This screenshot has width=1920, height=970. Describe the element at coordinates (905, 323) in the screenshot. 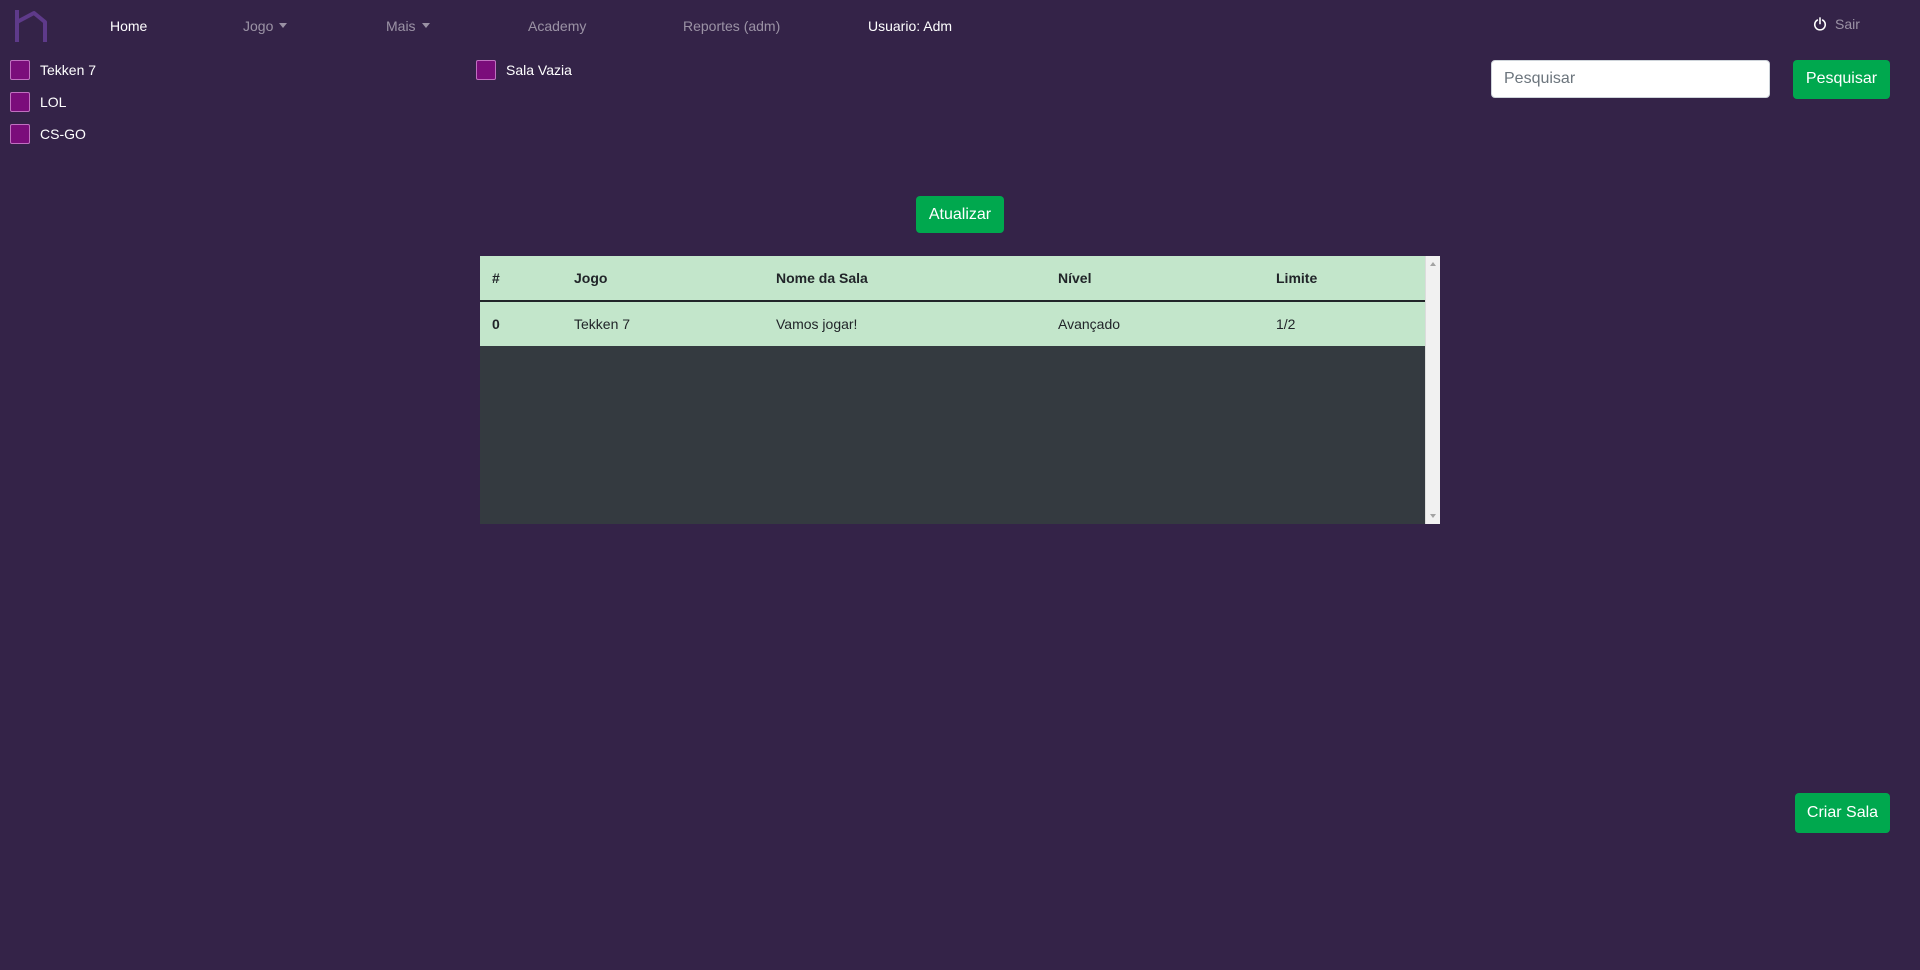

I see `cell-room-name: Vamos jogar!` at that location.